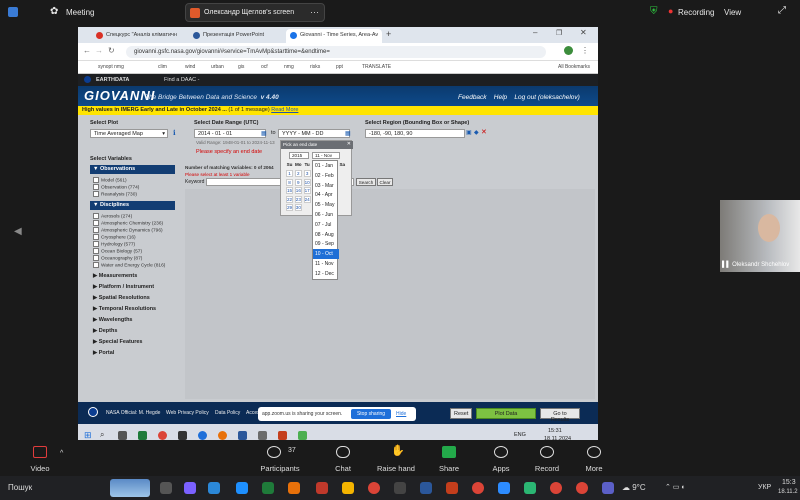  I want to click on calendar-day: 22, so click(289, 199).